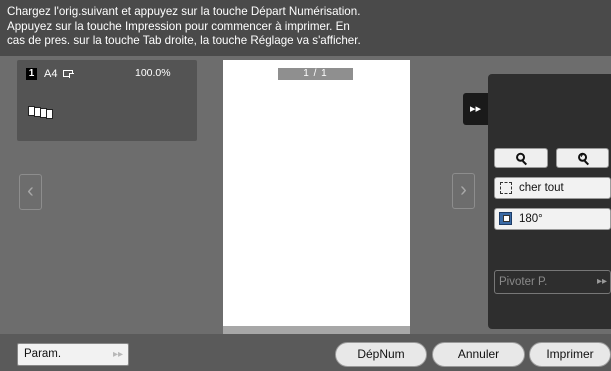 The height and width of the screenshot is (371, 611). I want to click on rotate-180-button: 180°, so click(552, 219).